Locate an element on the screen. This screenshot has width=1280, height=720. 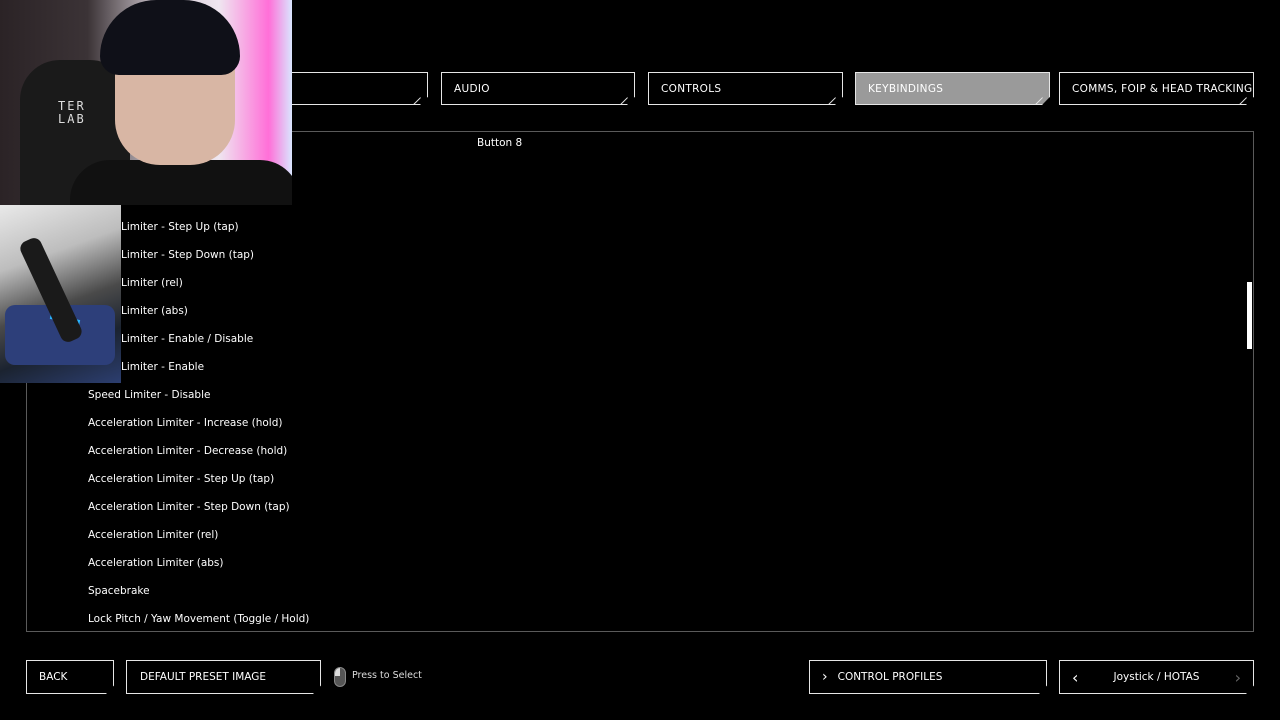
tab-label: COMMS, FOIP & HEAD TRACKING is located at coordinates (1162, 88).